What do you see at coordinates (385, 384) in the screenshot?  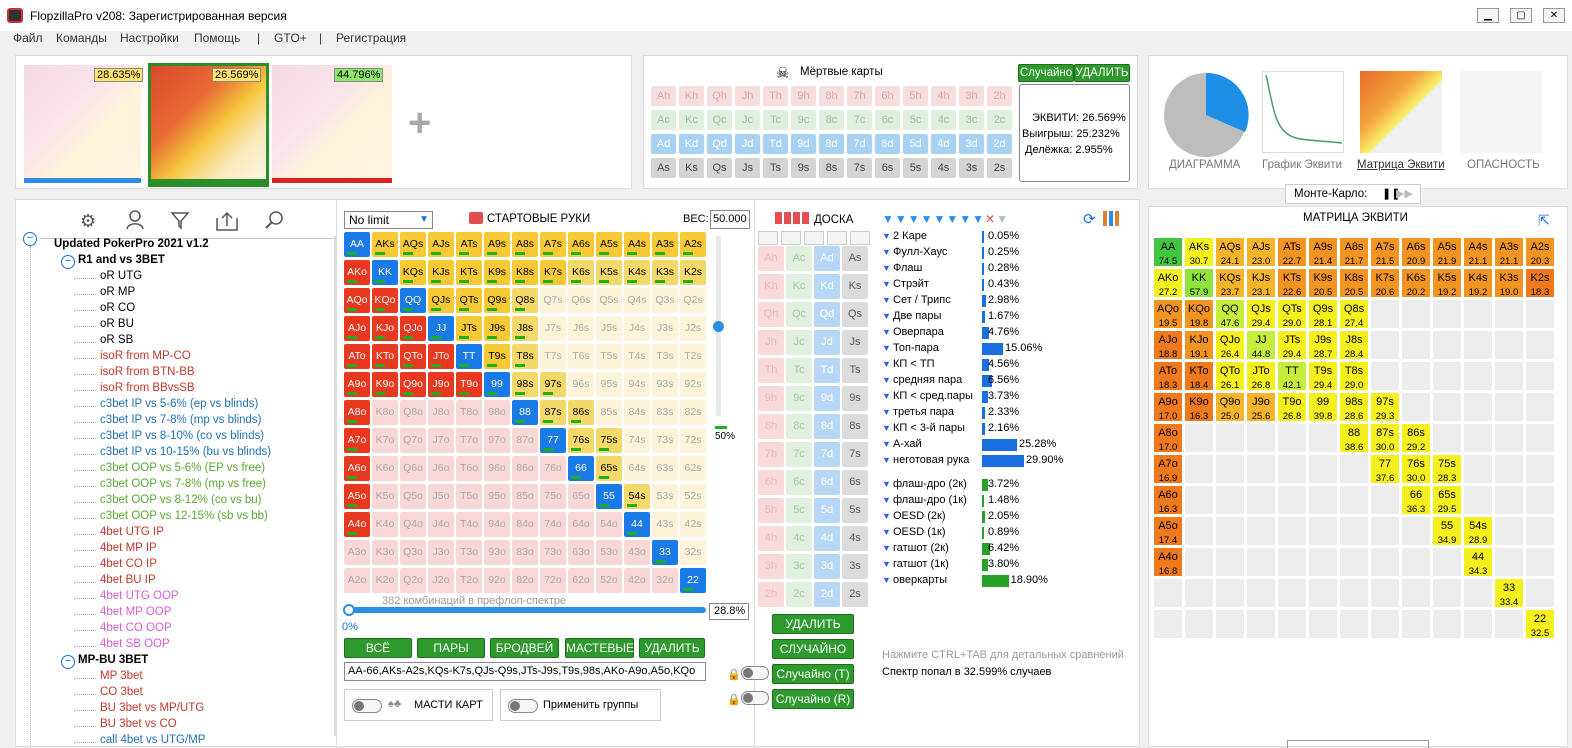 I see `hand-cell-K9o: K9o` at bounding box center [385, 384].